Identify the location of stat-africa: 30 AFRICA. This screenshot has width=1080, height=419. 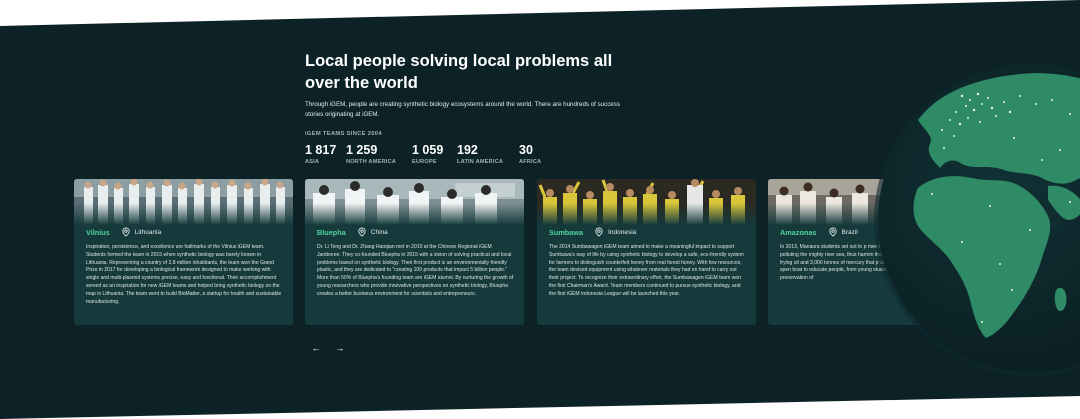
(539, 154).